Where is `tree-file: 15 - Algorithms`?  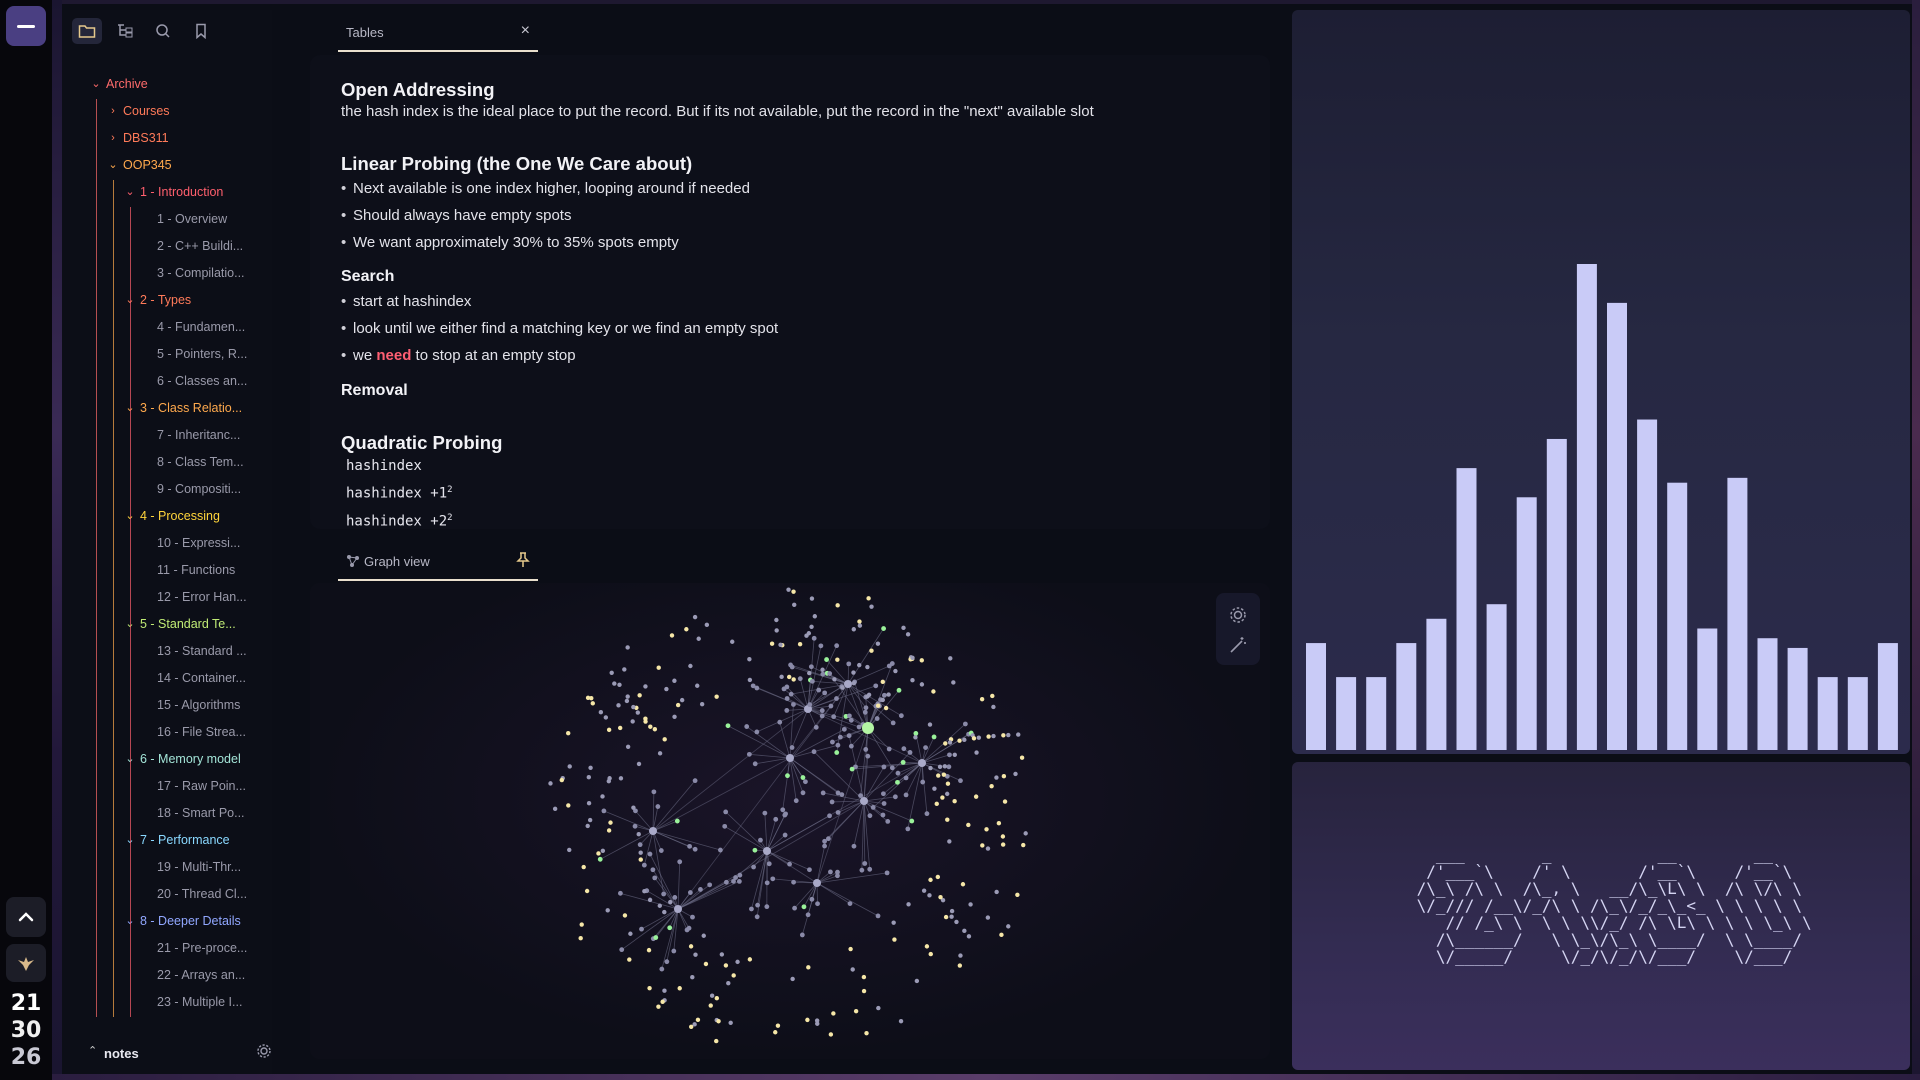
tree-file: 15 - Algorithms is located at coordinates (167, 706).